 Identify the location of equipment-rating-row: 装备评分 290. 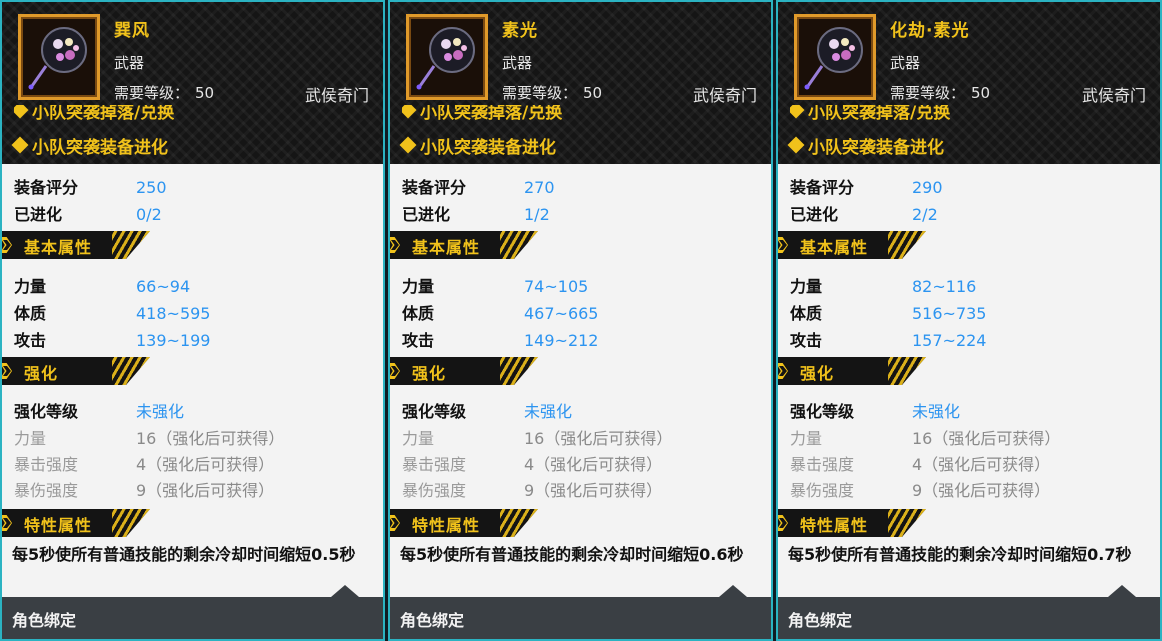
(866, 186).